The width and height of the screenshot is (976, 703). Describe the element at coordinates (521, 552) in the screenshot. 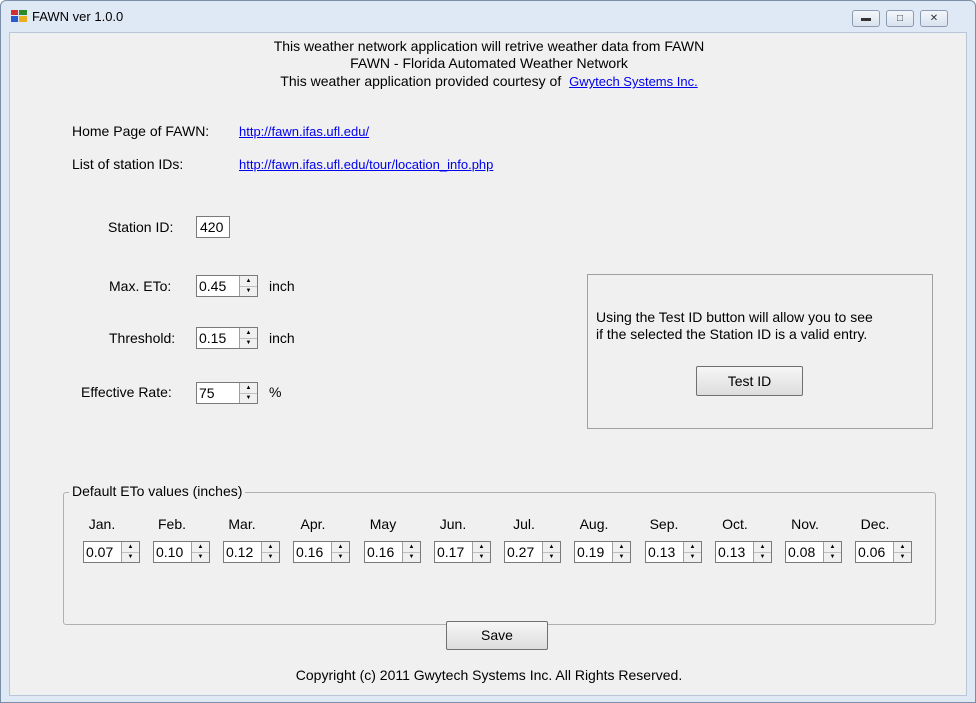

I see `month-value: 0.27` at that location.